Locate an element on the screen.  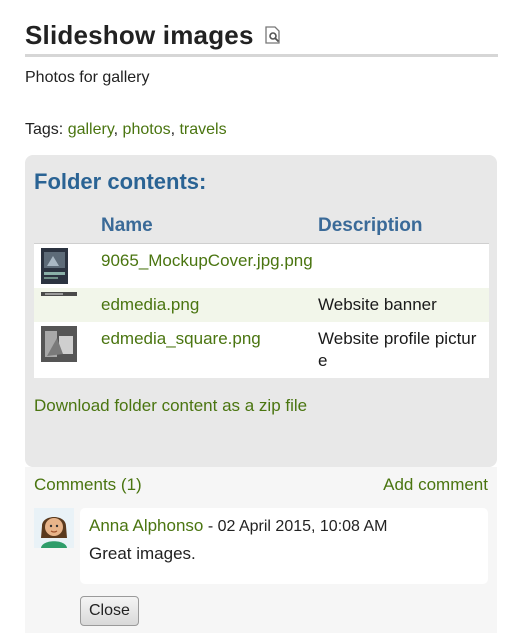
header-description: Description is located at coordinates (403, 229).